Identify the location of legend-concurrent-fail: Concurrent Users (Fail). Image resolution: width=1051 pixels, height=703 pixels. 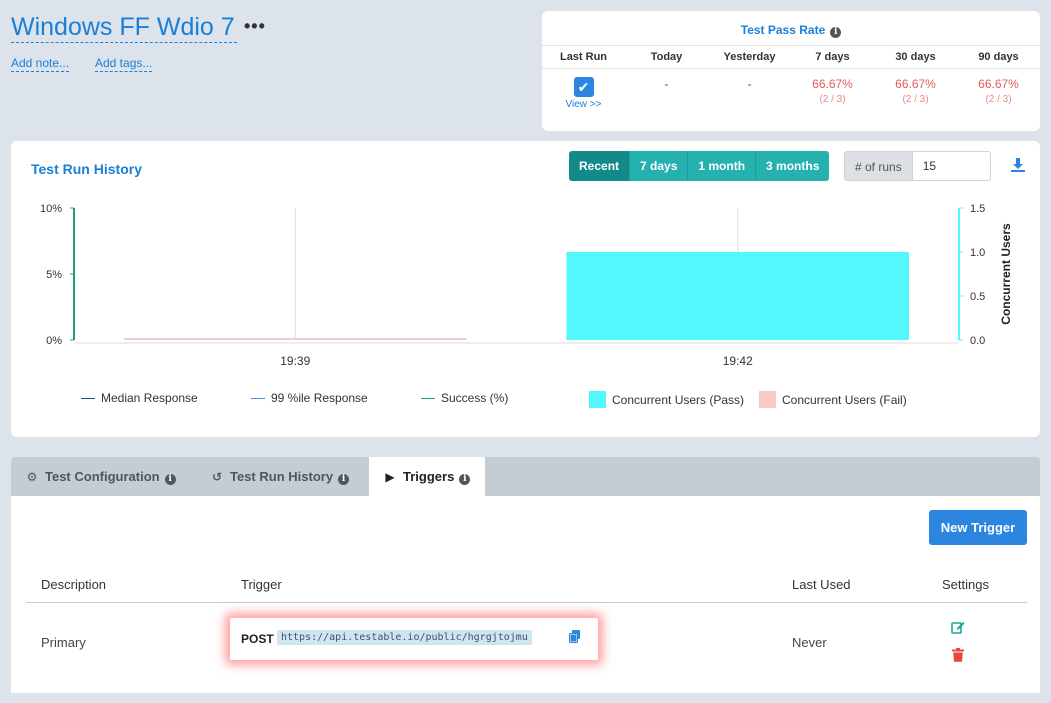
(833, 399).